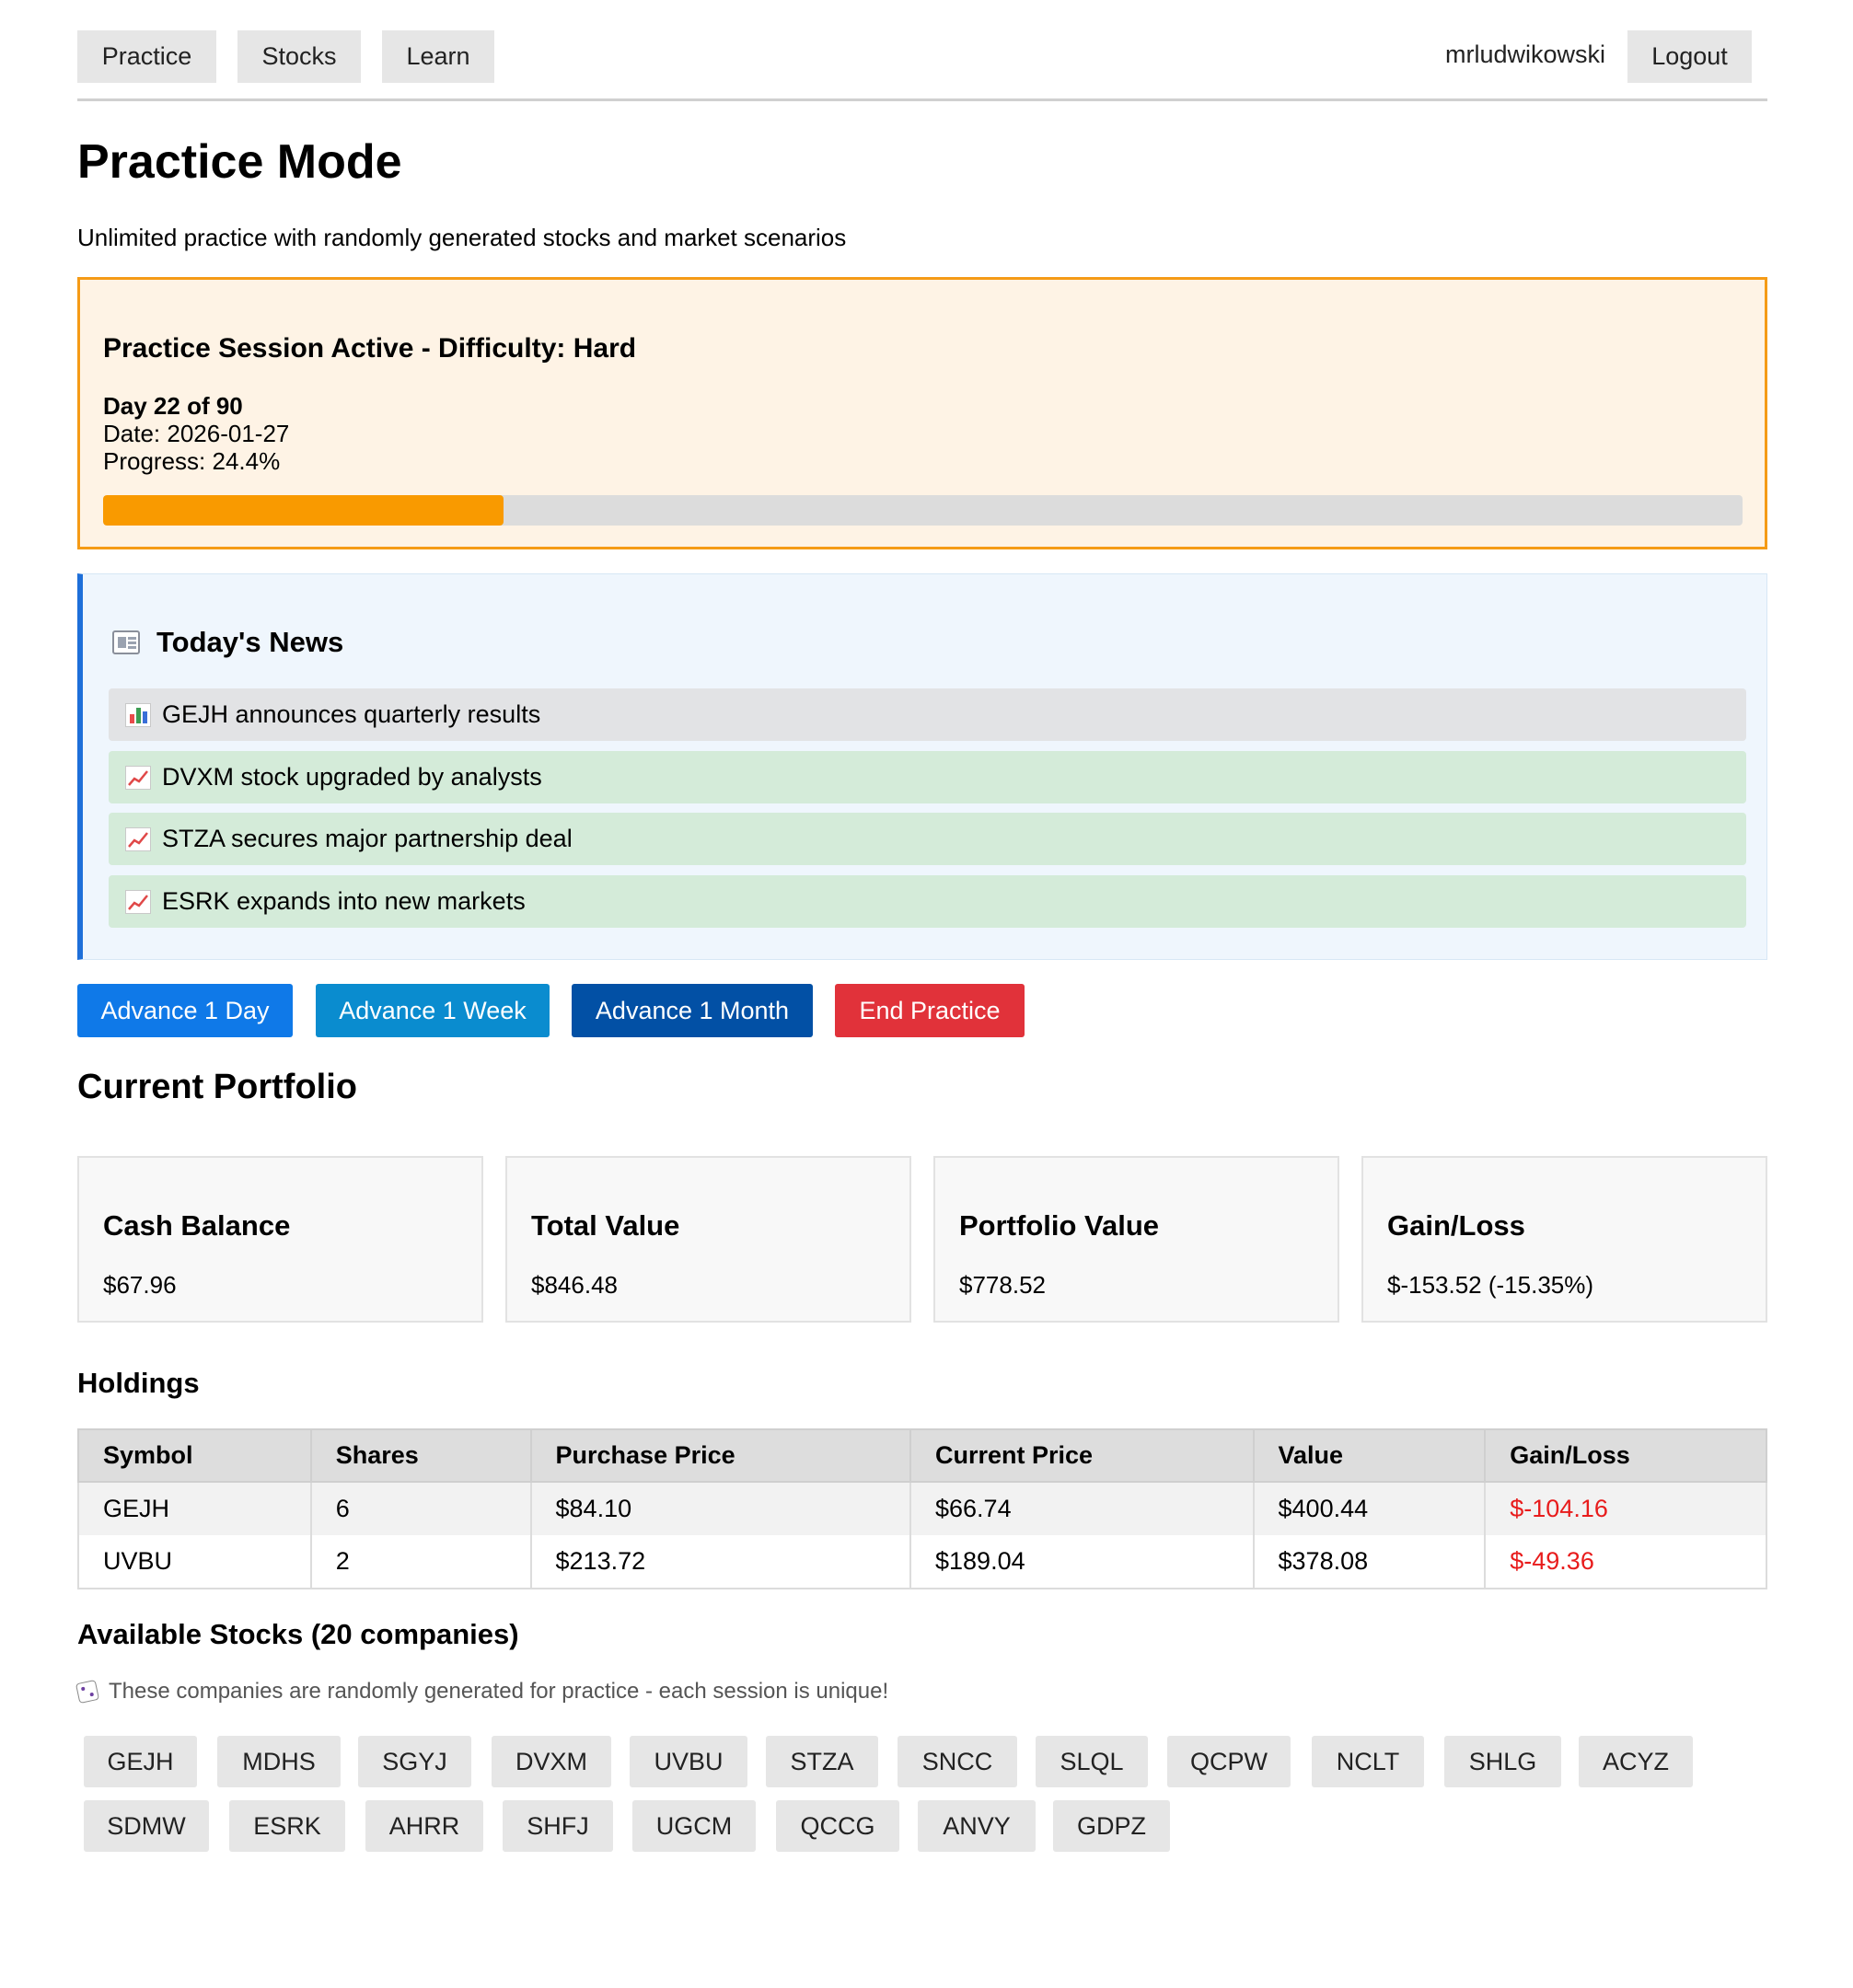  What do you see at coordinates (126, 642) in the screenshot?
I see `newspaper-icon` at bounding box center [126, 642].